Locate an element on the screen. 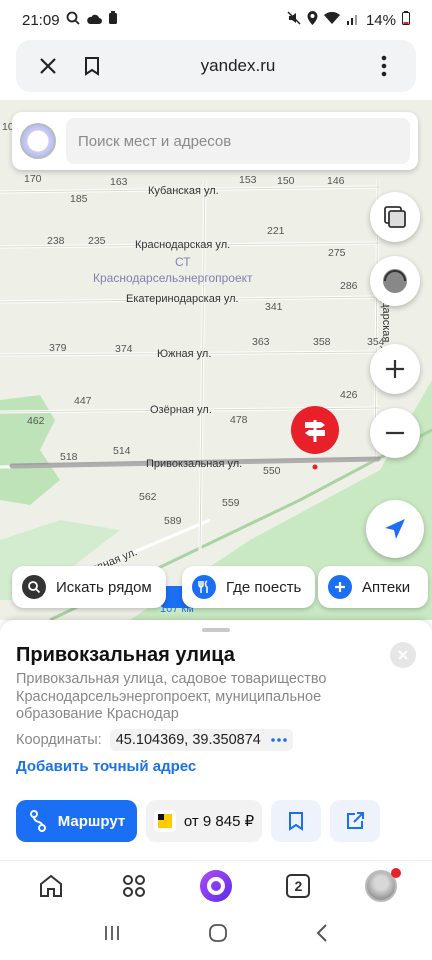  house-number: 447 is located at coordinates (83, 401).